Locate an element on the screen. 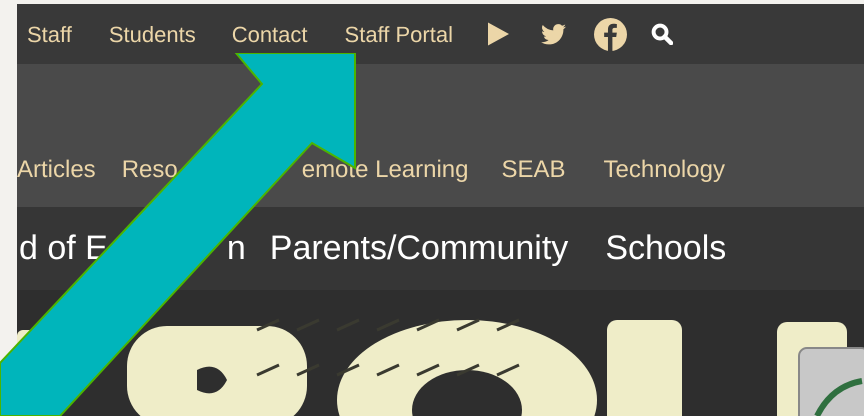 The height and width of the screenshot is (416, 864). nav-link: Students is located at coordinates (152, 34).